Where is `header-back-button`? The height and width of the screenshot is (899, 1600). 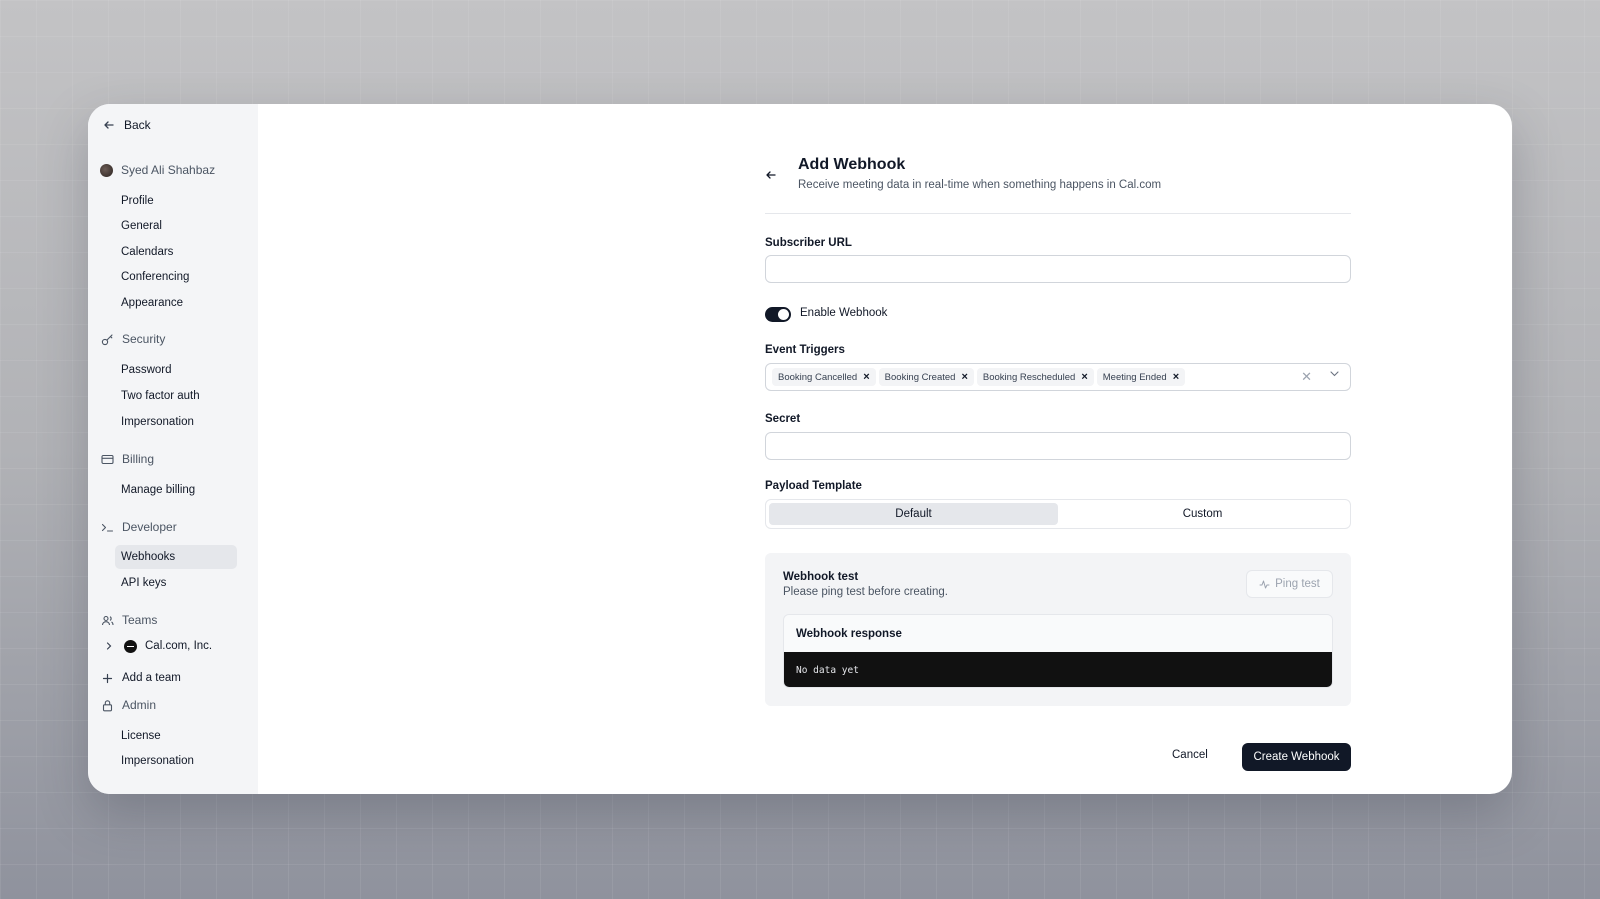 header-back-button is located at coordinates (771, 176).